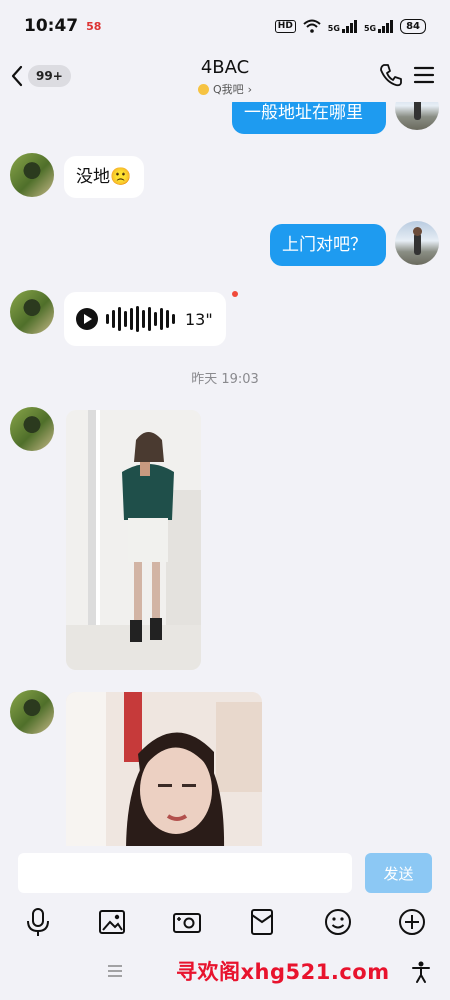  What do you see at coordinates (225, 379) in the screenshot?
I see `message-timestamp: 昨天 19:03` at bounding box center [225, 379].